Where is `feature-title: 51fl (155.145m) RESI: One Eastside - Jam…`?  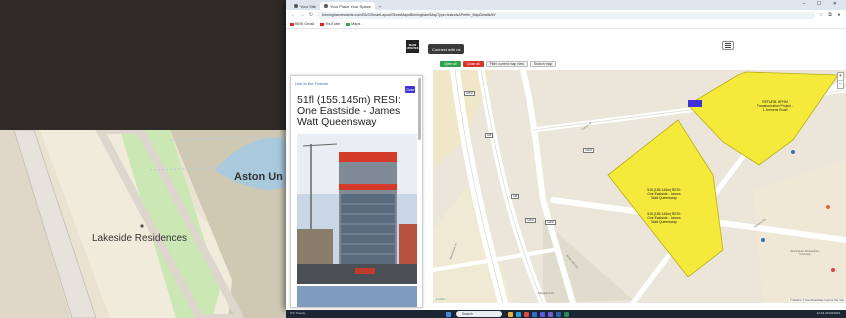
feature-title: 51fl (155.145m) RESI: One Eastside - Jam… is located at coordinates (349, 111).